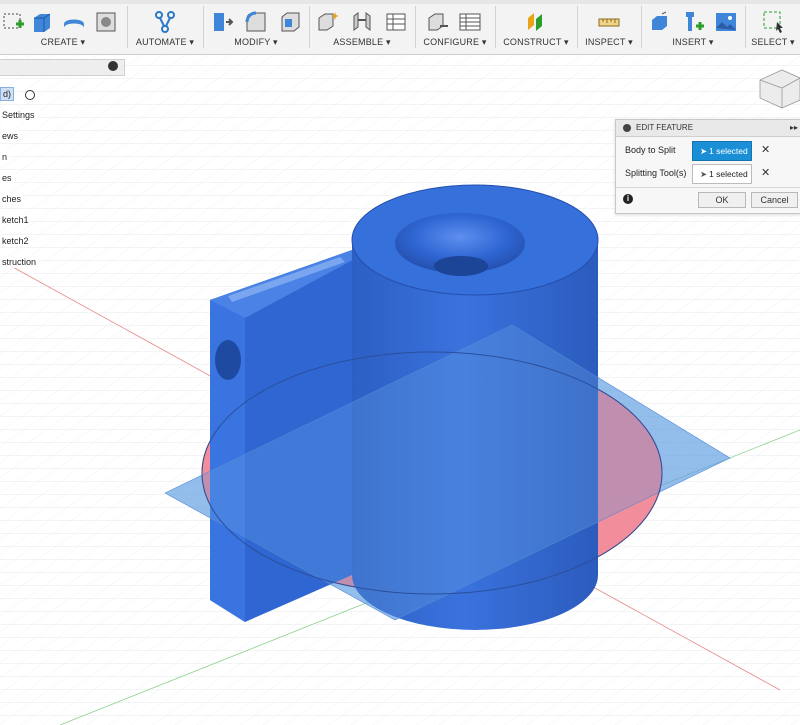  What do you see at coordinates (62, 241) in the screenshot?
I see `browser-item: ketch2` at bounding box center [62, 241].